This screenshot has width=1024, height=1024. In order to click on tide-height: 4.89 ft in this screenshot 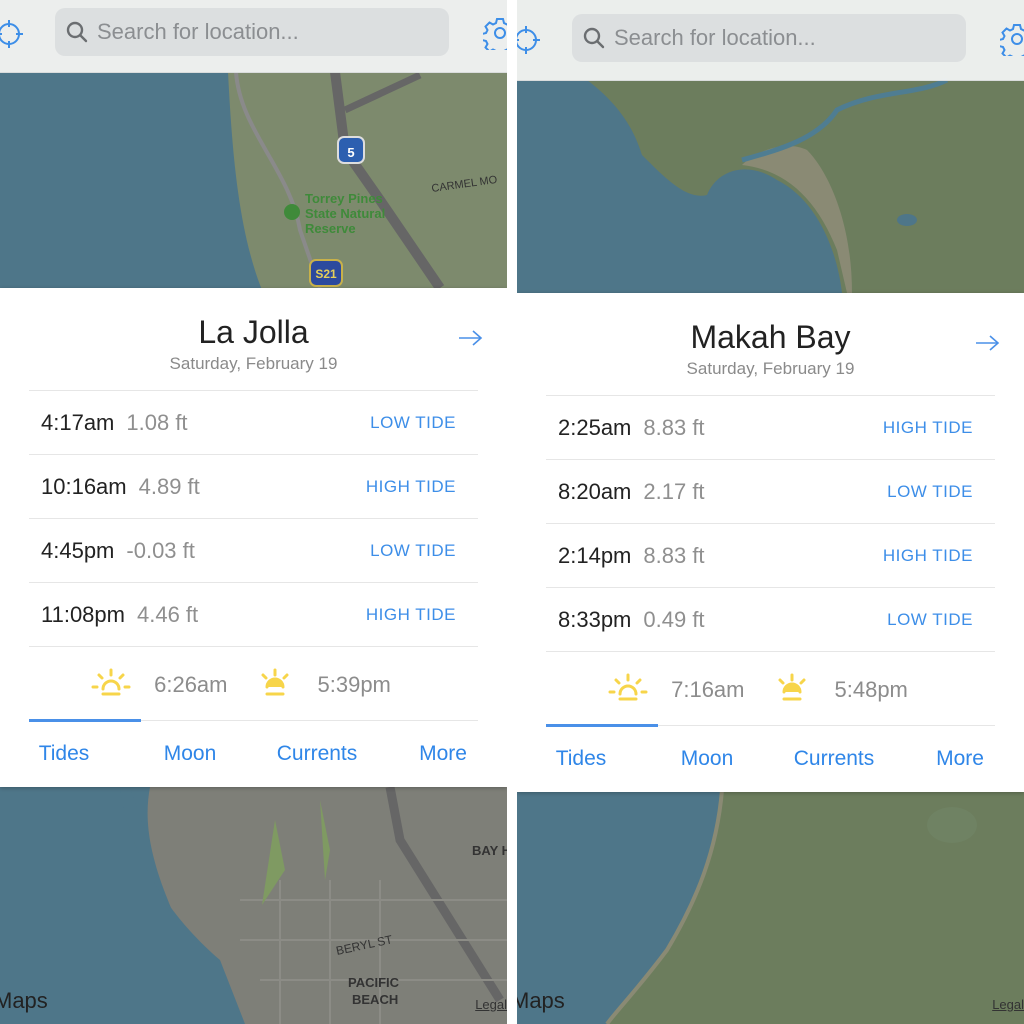, I will do `click(169, 486)`.